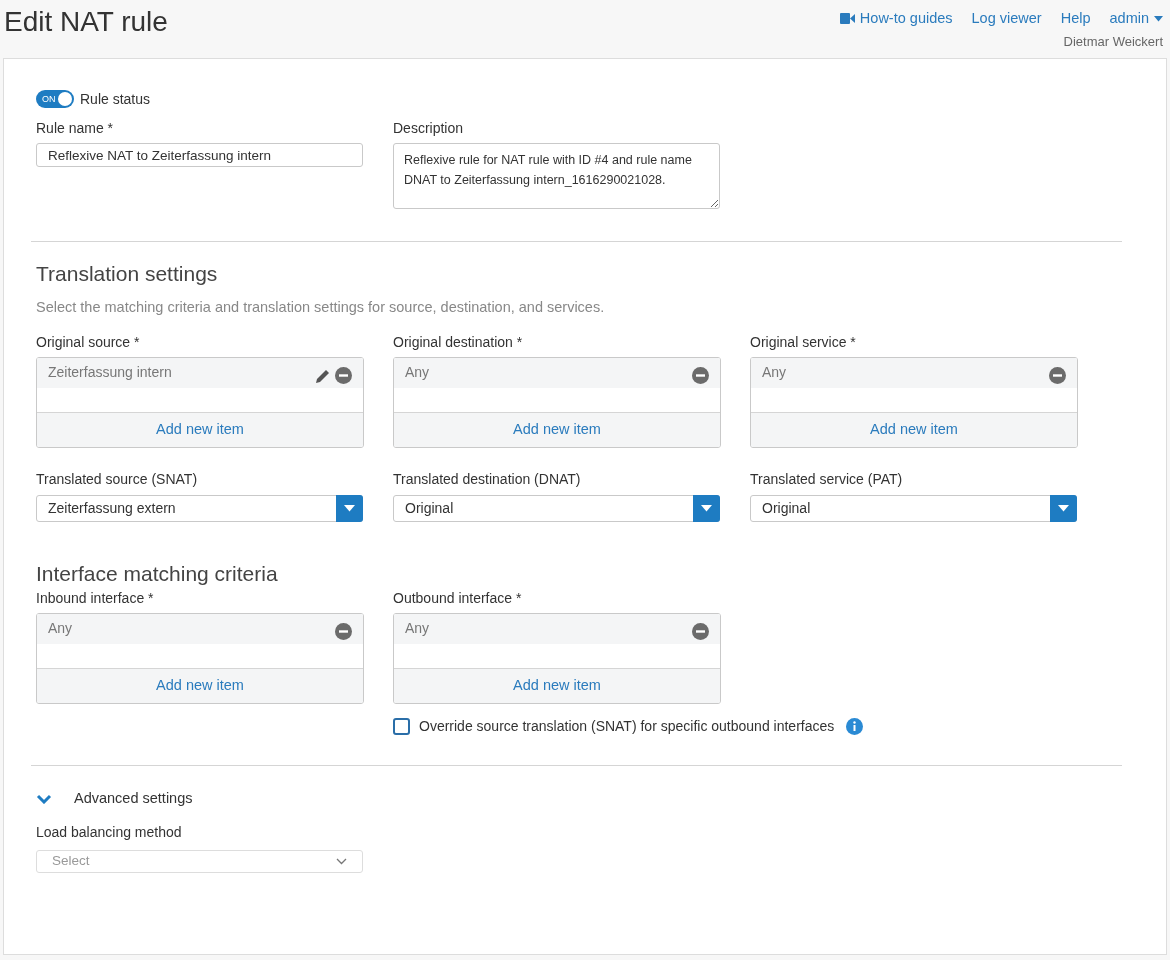 The height and width of the screenshot is (960, 1170). Describe the element at coordinates (85, 22) in the screenshot. I see `page-title: Edit NAT rule` at that location.